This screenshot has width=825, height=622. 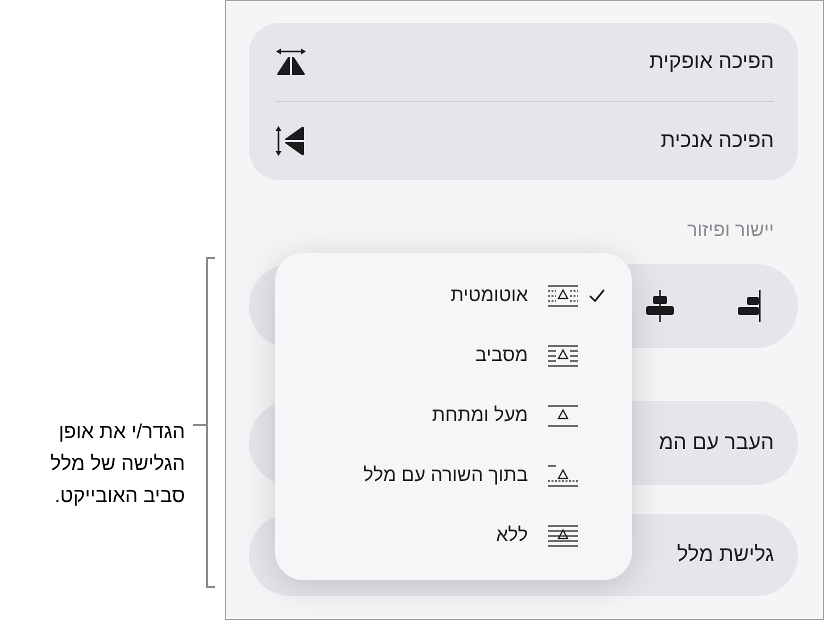 What do you see at coordinates (453, 296) in the screenshot?
I see `menu-item: אוטומטית` at bounding box center [453, 296].